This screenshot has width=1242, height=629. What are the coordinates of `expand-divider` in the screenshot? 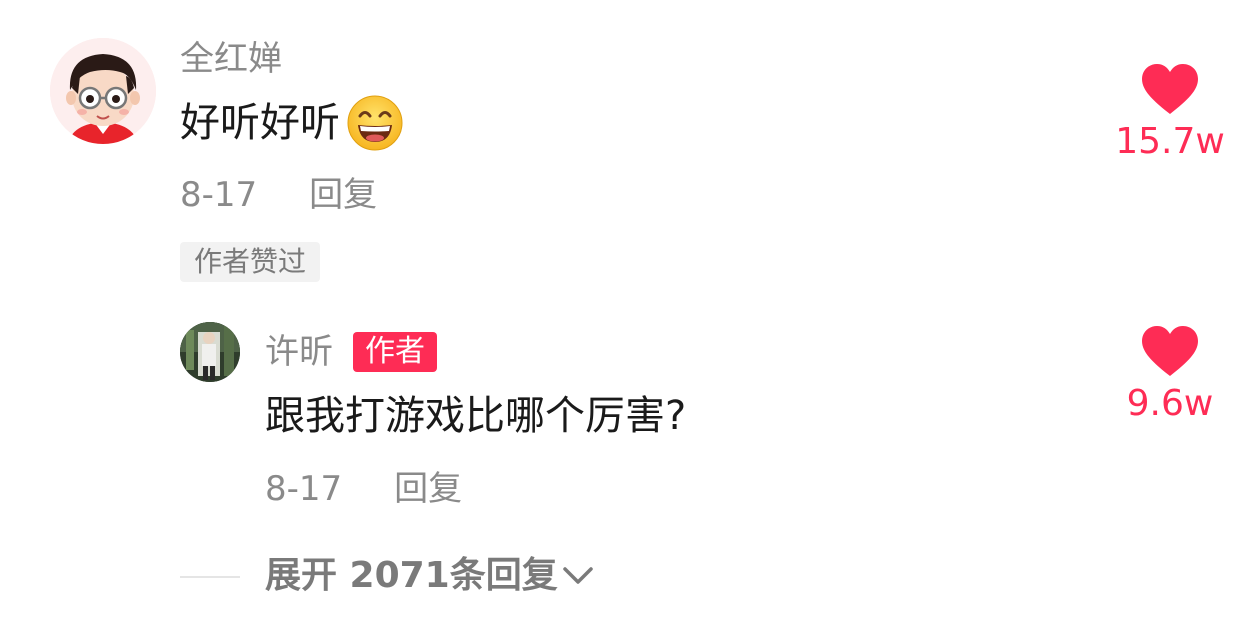 It's located at (210, 577).